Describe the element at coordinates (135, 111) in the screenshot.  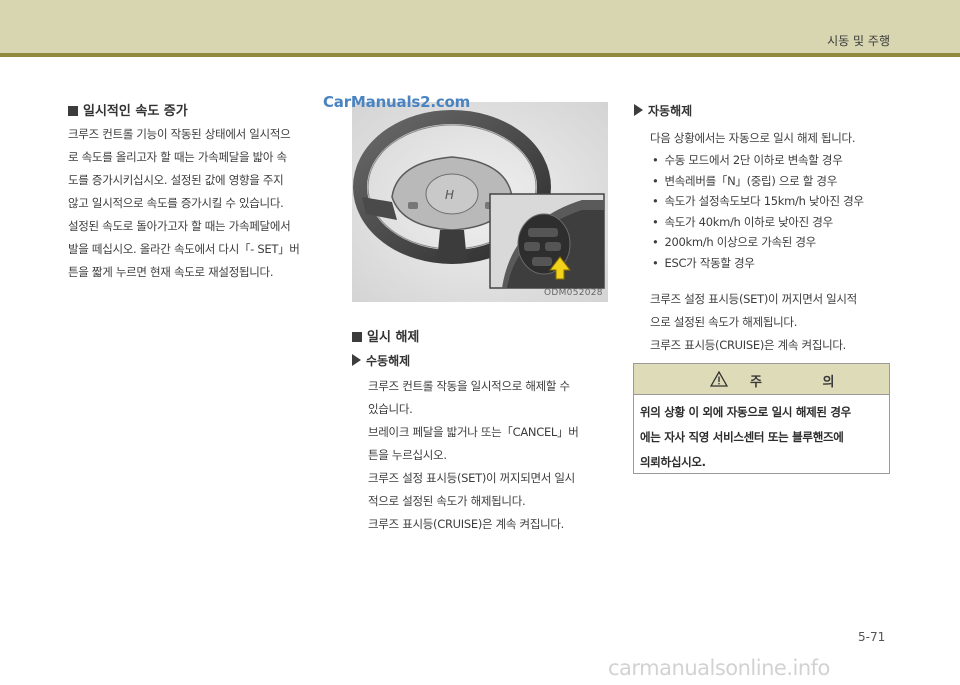
I see `left-section-title: 일시적인 속도 증가` at that location.